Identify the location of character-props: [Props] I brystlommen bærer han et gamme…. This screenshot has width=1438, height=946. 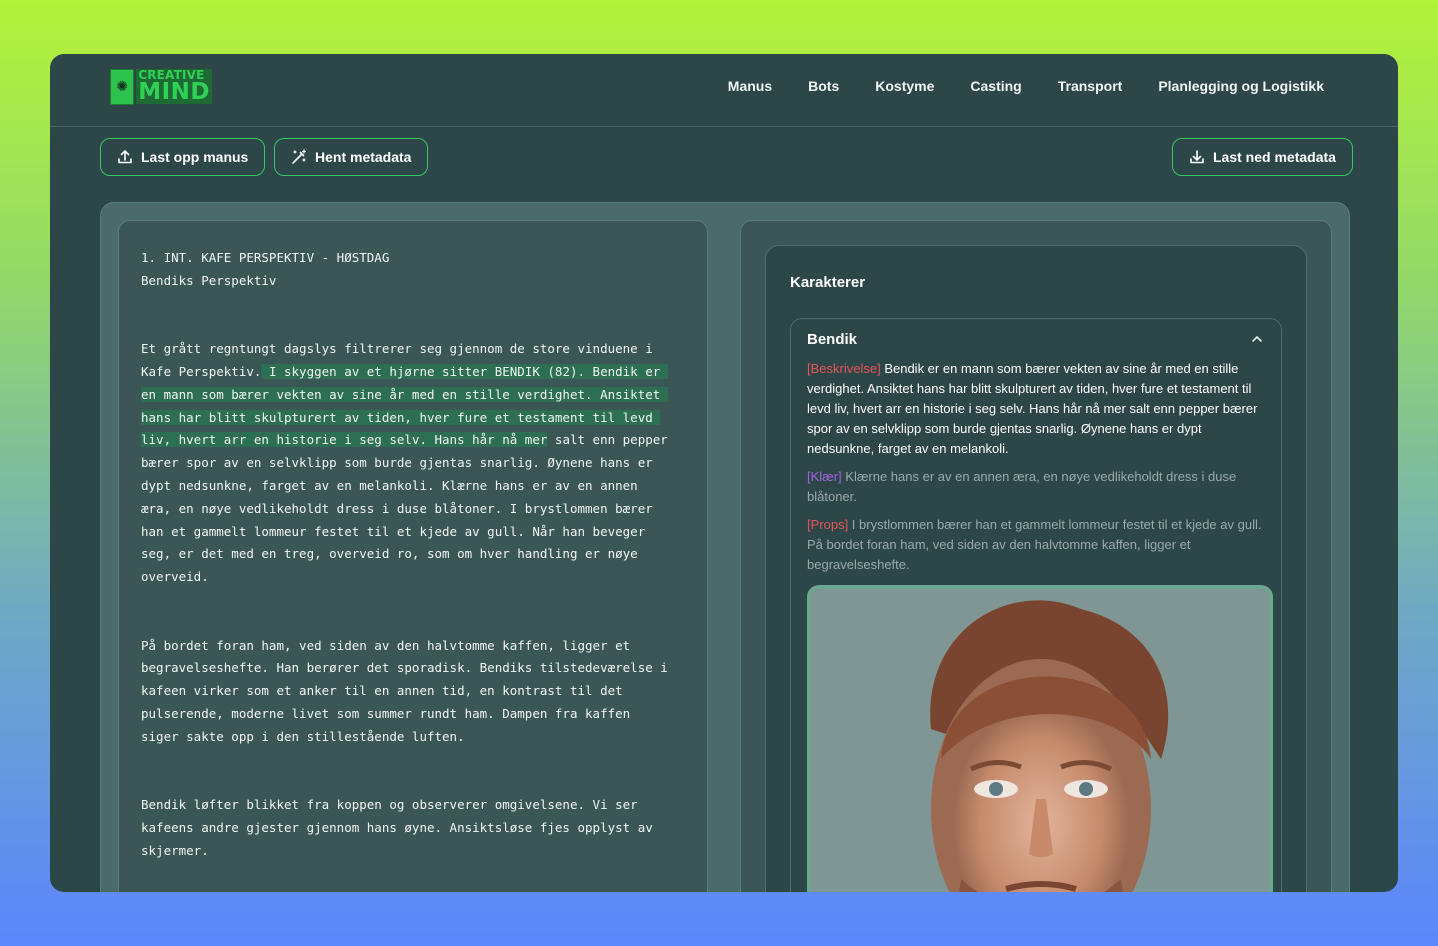
(1034, 544).